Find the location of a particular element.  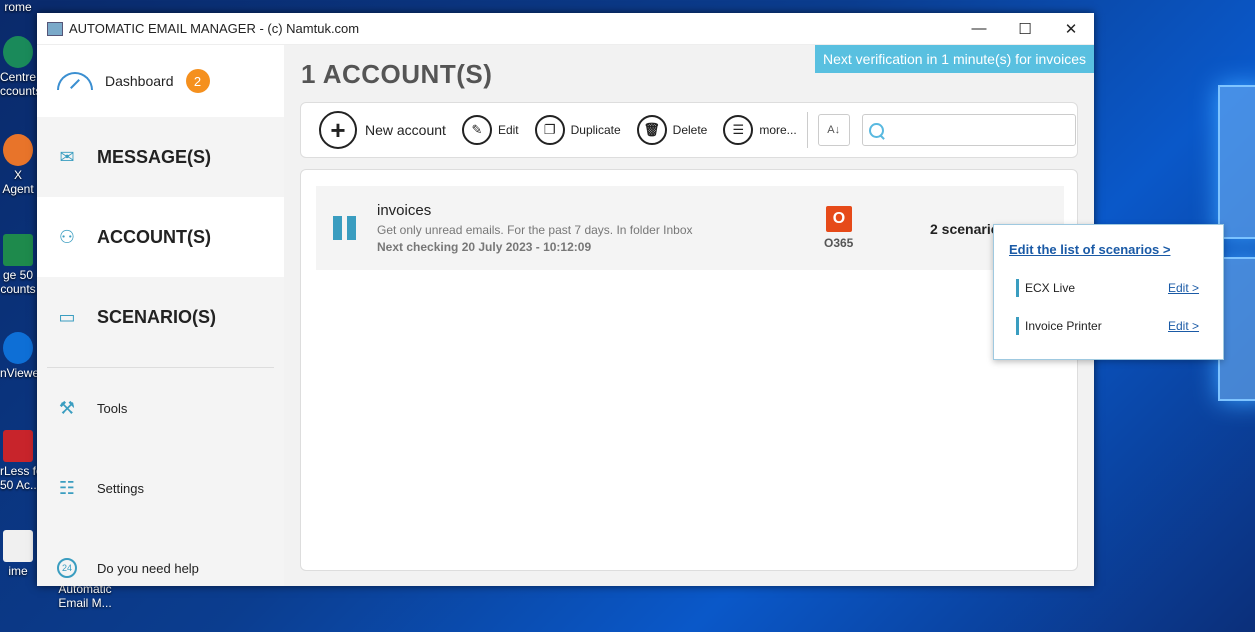

agent-icon is located at coordinates (18, 150).